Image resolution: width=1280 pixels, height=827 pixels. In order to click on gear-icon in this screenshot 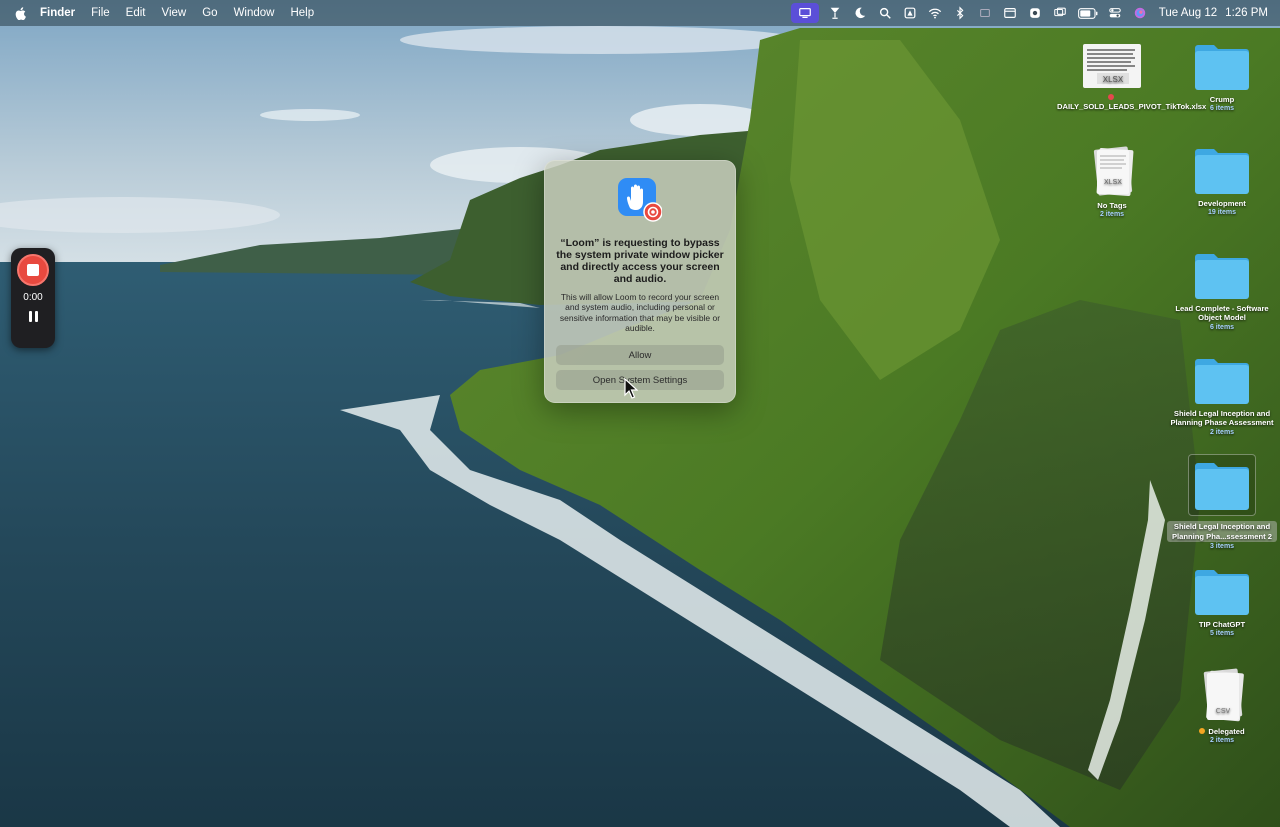, I will do `click(1035, 13)`.